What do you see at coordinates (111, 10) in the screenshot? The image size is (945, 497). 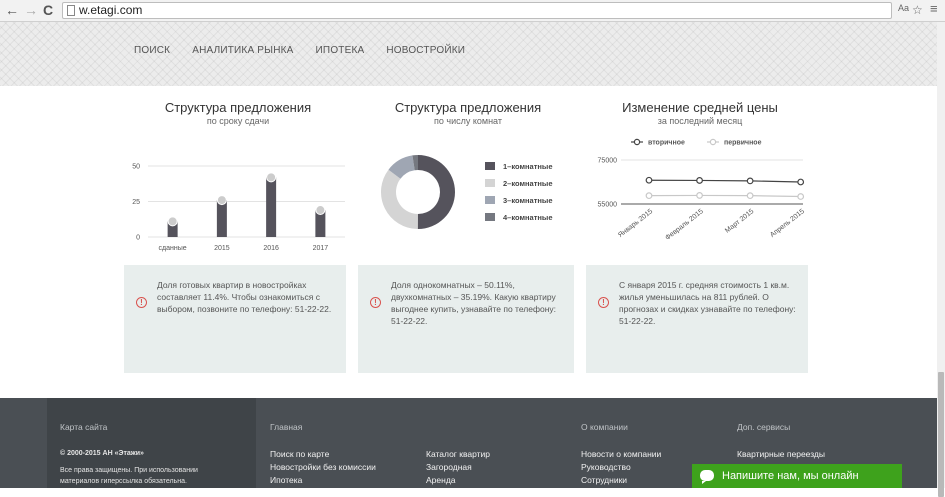 I see `address-url: w.etagi.com` at bounding box center [111, 10].